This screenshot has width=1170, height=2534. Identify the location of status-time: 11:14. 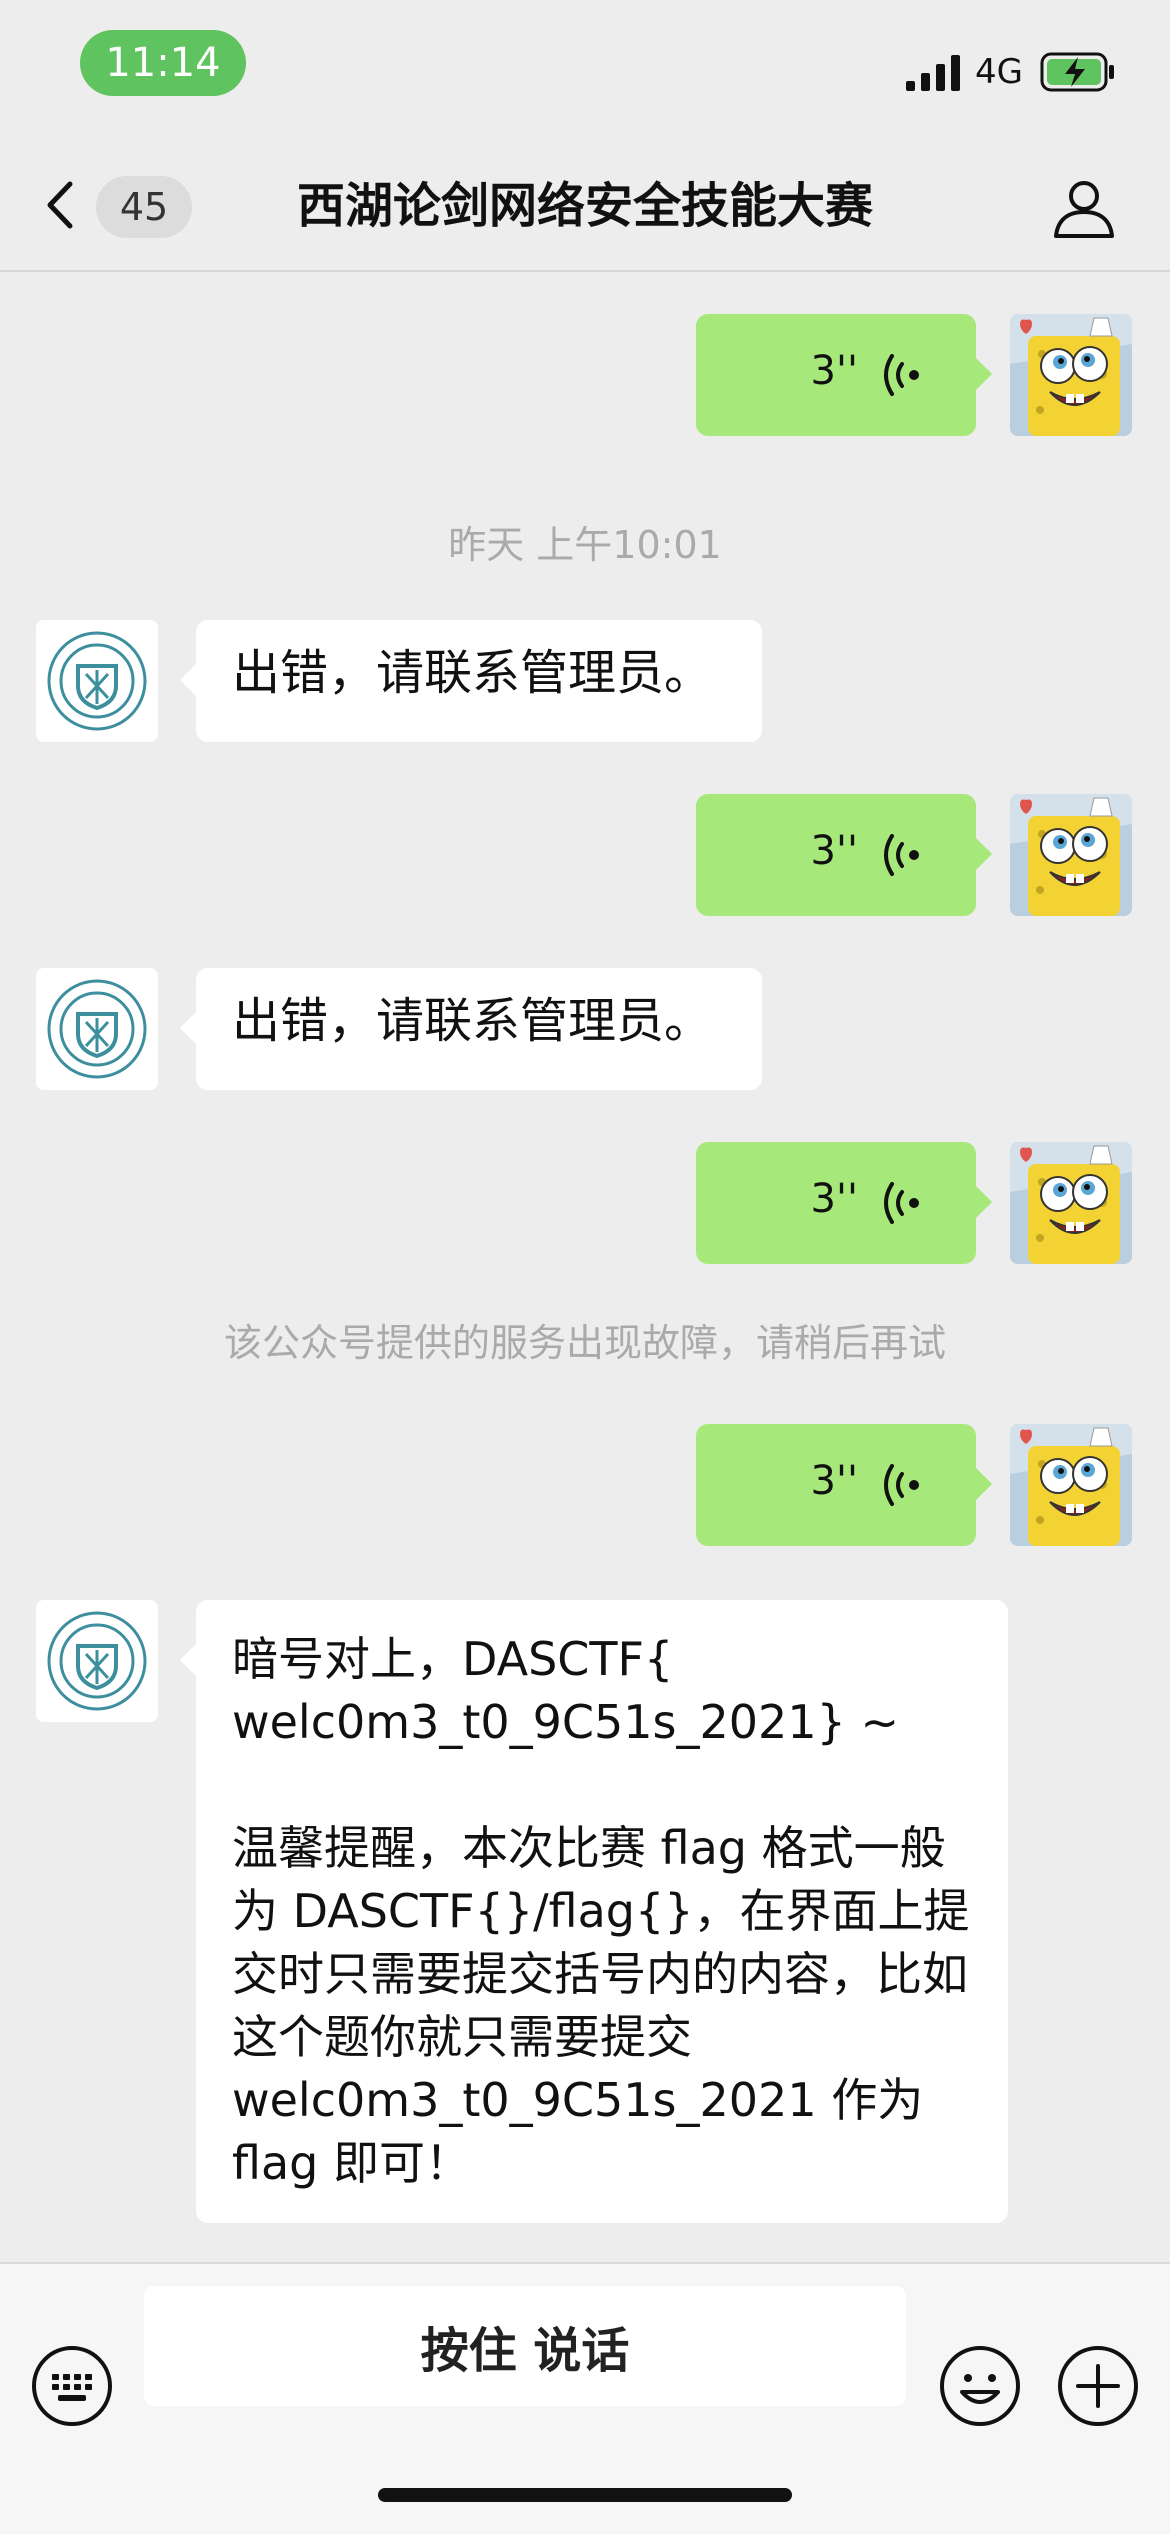
(163, 63).